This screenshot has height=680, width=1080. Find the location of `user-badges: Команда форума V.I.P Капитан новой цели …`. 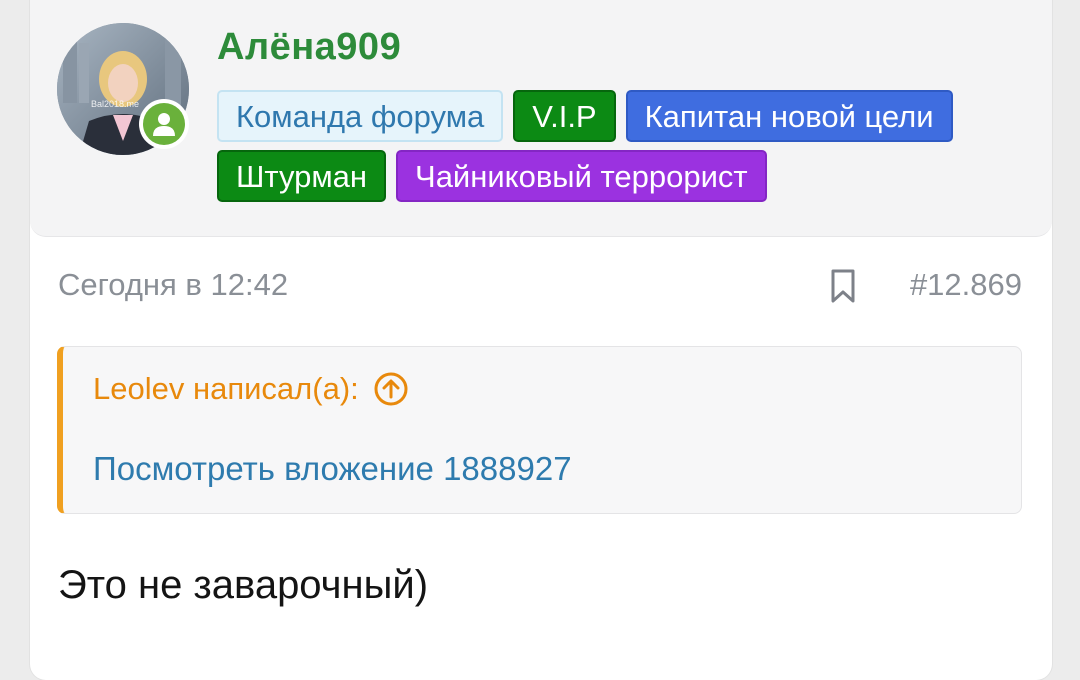

user-badges: Команда форума V.I.P Капитан новой цели … is located at coordinates (617, 150).